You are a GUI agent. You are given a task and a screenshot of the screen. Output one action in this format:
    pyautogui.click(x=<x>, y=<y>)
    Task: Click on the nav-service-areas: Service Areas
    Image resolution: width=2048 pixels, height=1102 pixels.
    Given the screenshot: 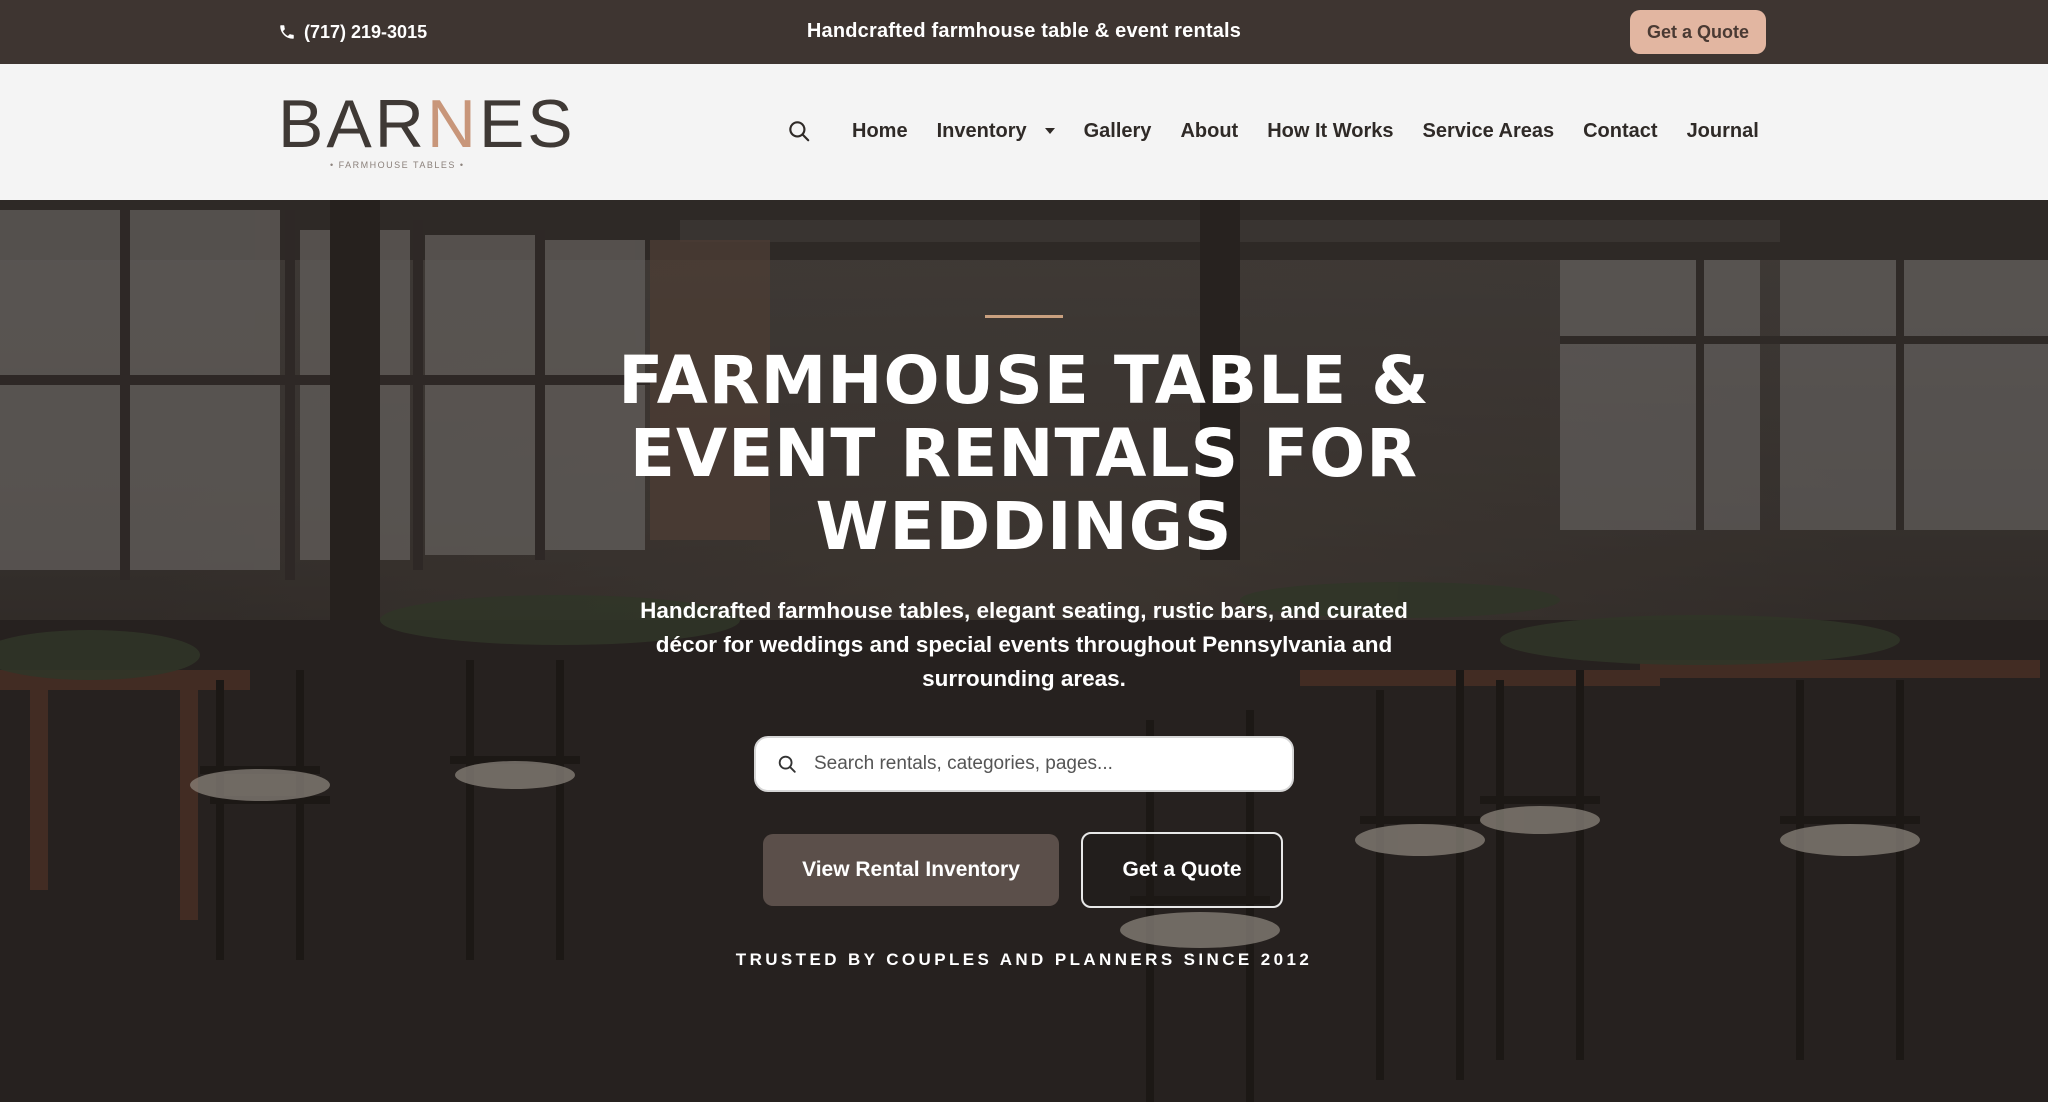 What is the action you would take?
    pyautogui.click(x=1489, y=131)
    